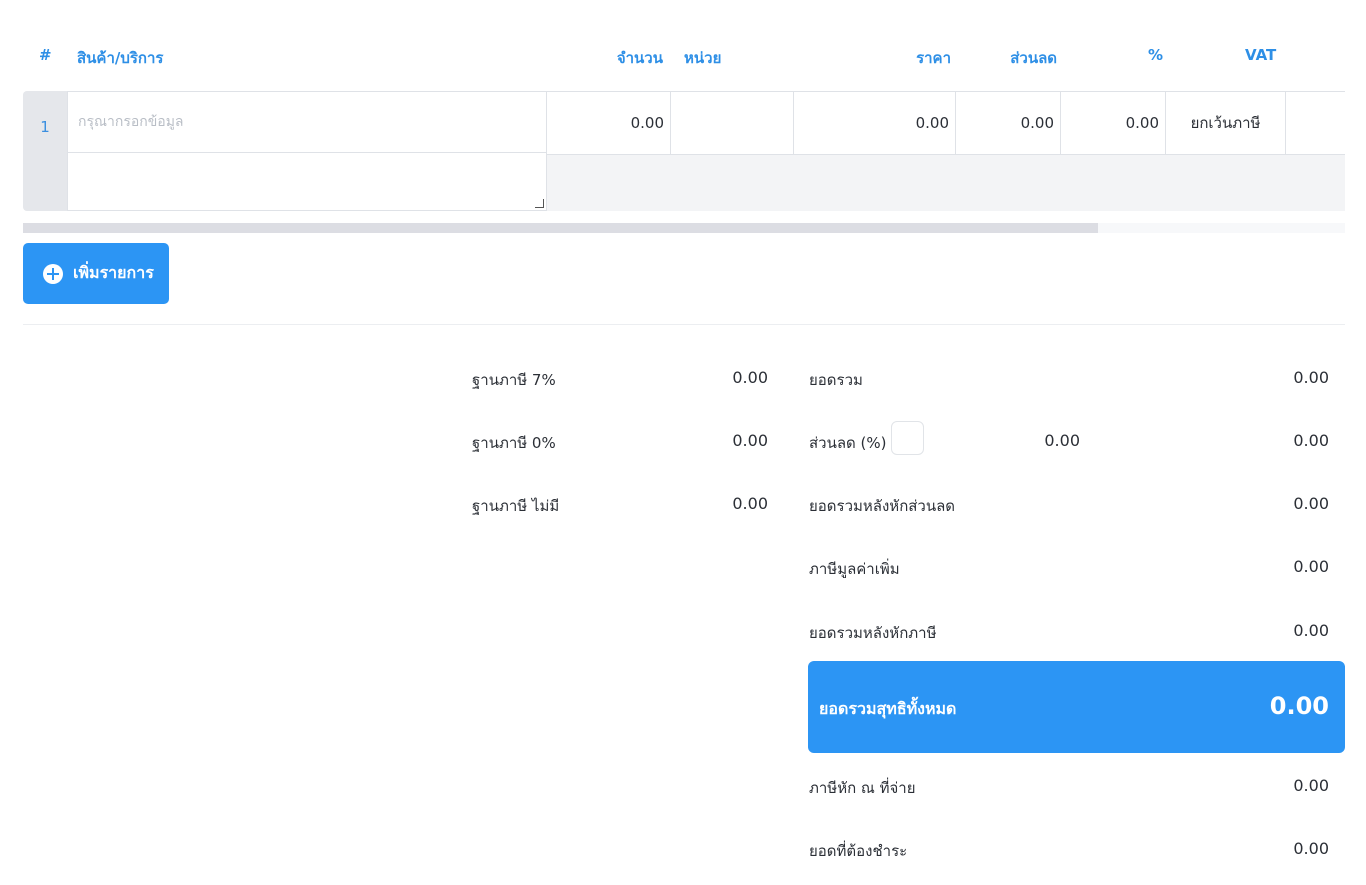 This screenshot has width=1366, height=885. I want to click on tax-base-7-label: ฐานภาษี 7%, so click(514, 380).